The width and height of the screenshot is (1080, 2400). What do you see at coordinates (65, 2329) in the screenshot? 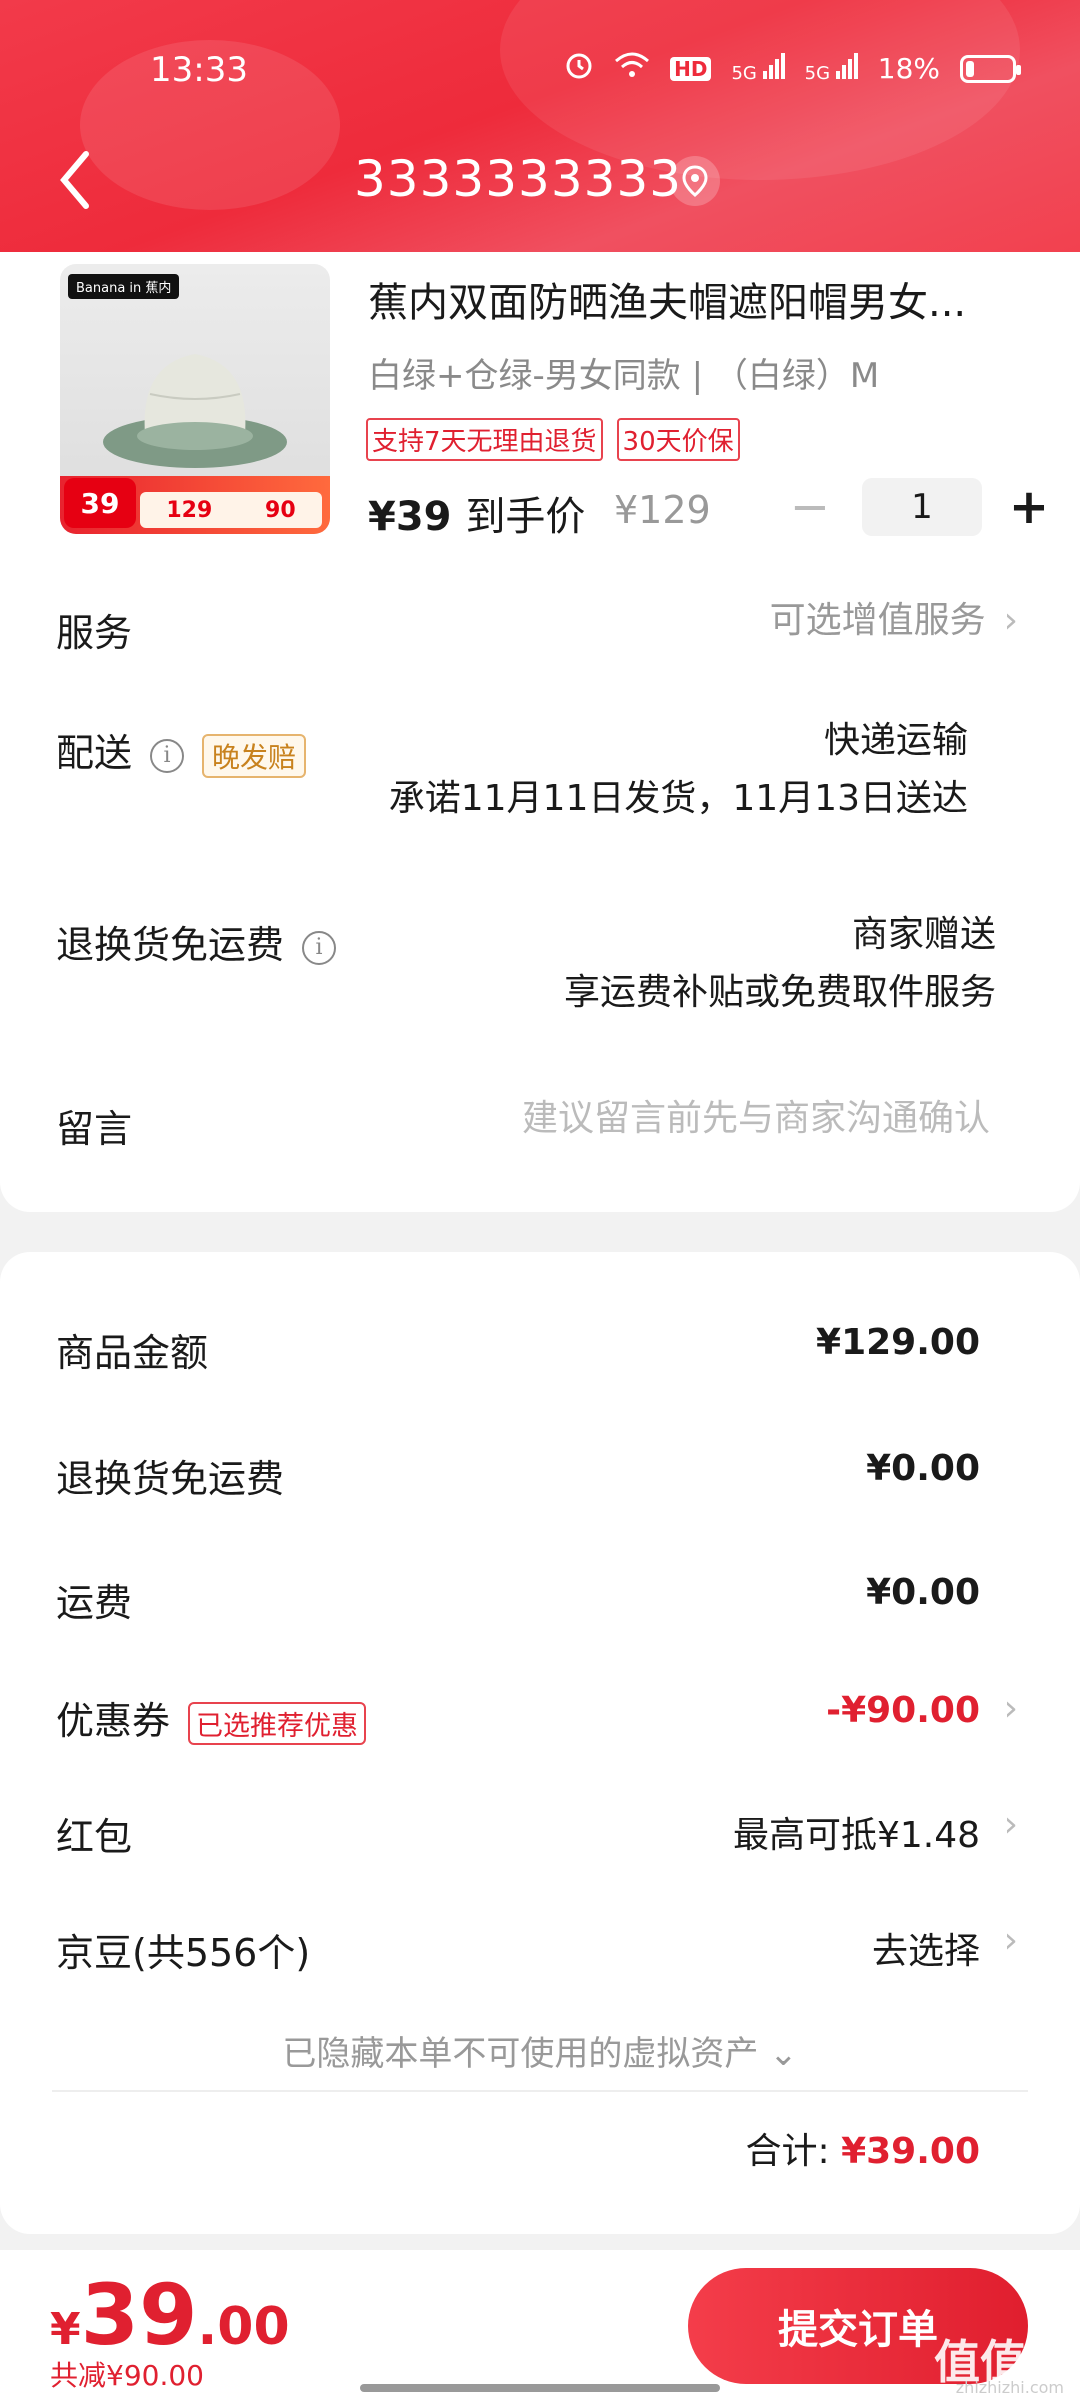
I see `currency-symbol: ¥` at bounding box center [65, 2329].